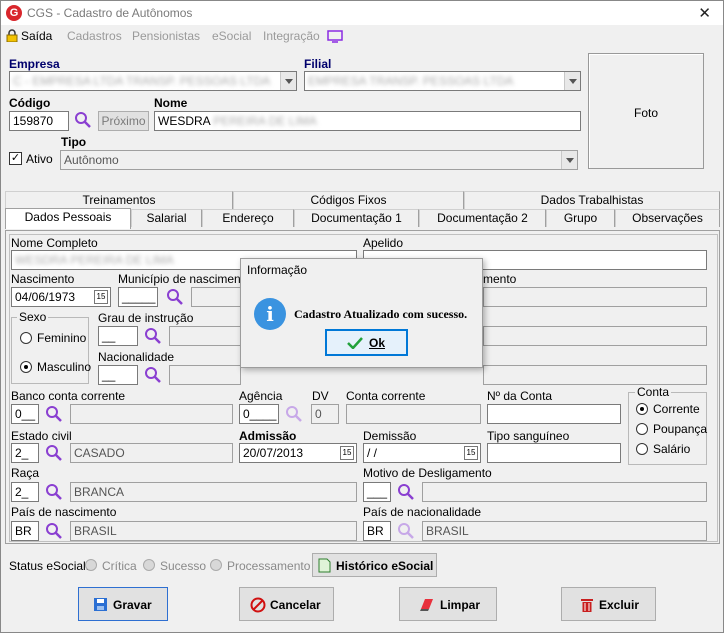  Describe the element at coordinates (356, 218) in the screenshot. I see `tab-documentacao-1: Documentação 1` at that location.